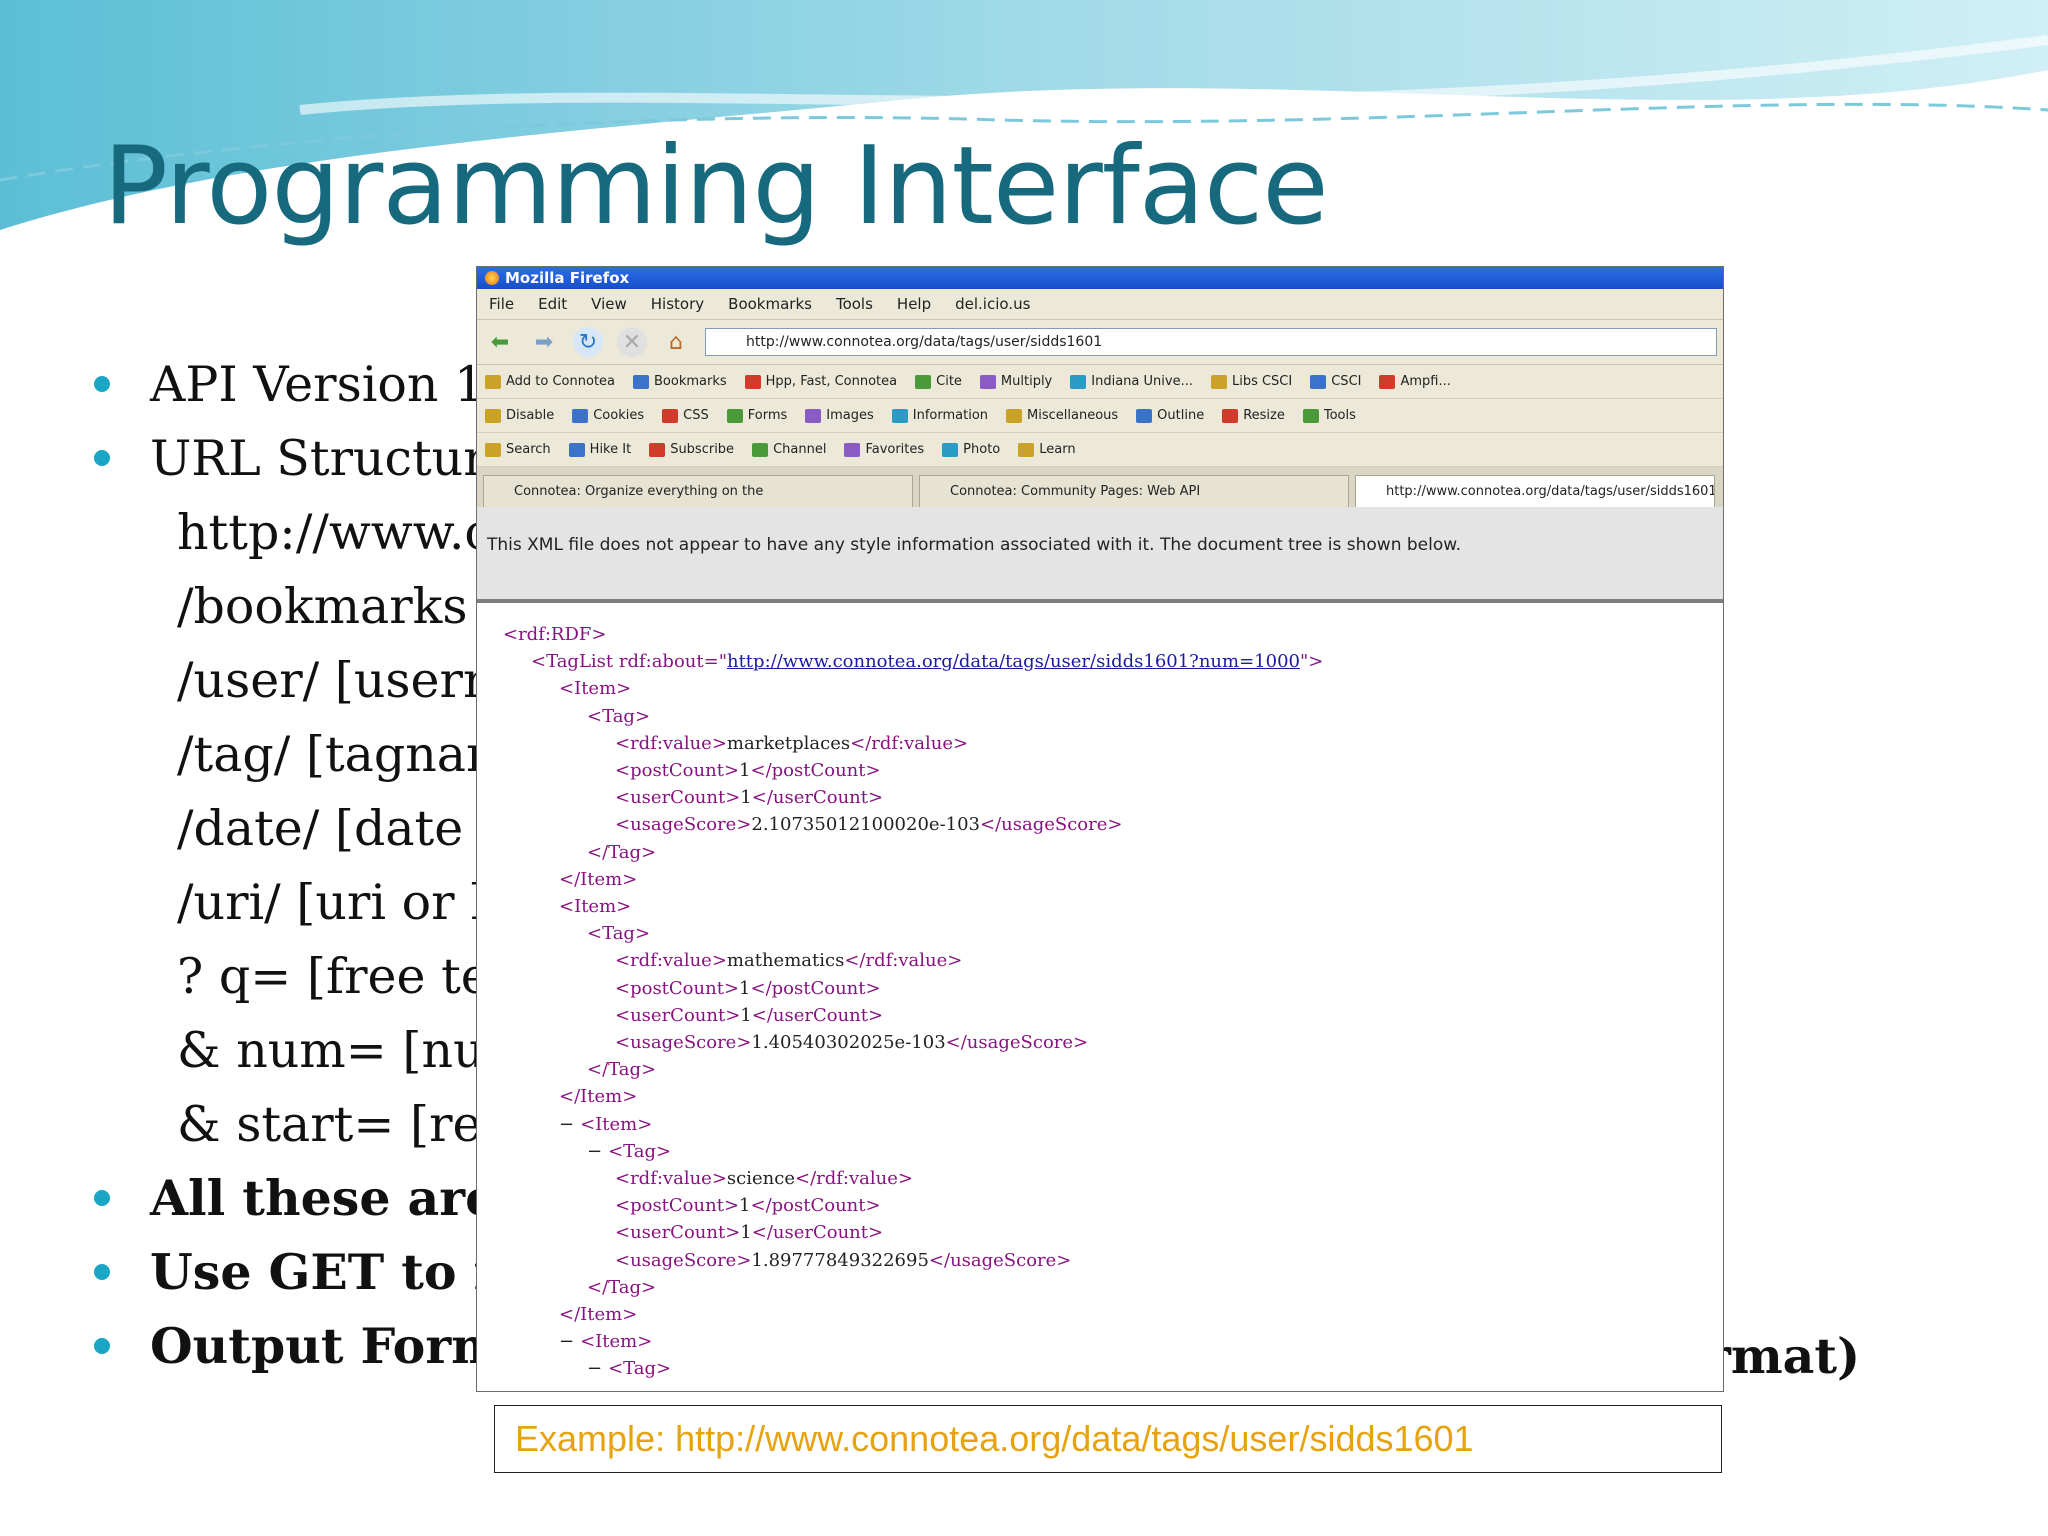  What do you see at coordinates (788, 743) in the screenshot?
I see `xml-field-value: marketplaces` at bounding box center [788, 743].